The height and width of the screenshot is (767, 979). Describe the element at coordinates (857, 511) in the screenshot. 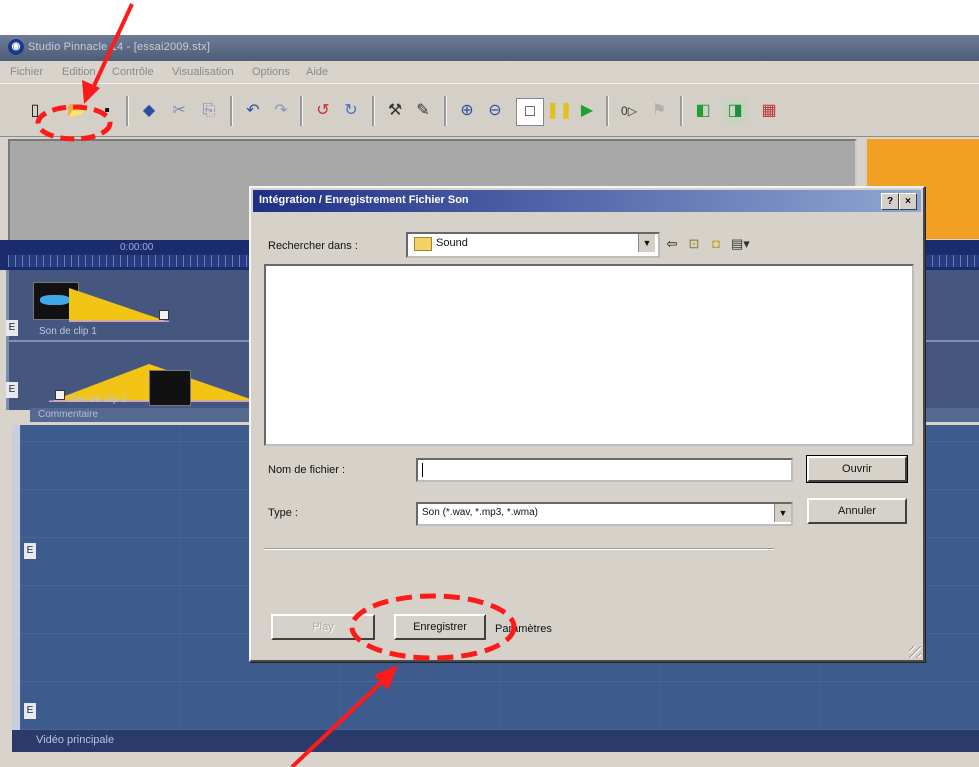

I see `cancel-button: Annuler` at that location.